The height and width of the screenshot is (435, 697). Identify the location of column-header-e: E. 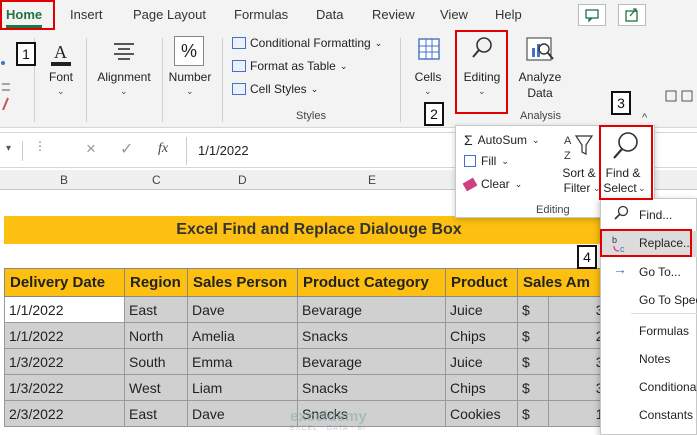
(372, 180).